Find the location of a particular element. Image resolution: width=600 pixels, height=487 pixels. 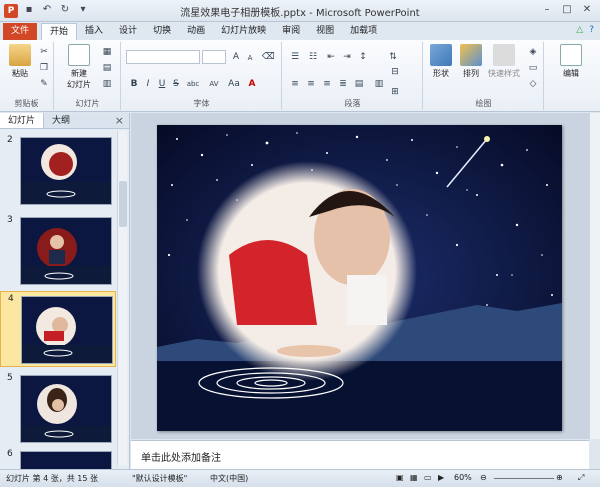

language-status: 中文(中国) is located at coordinates (229, 478).